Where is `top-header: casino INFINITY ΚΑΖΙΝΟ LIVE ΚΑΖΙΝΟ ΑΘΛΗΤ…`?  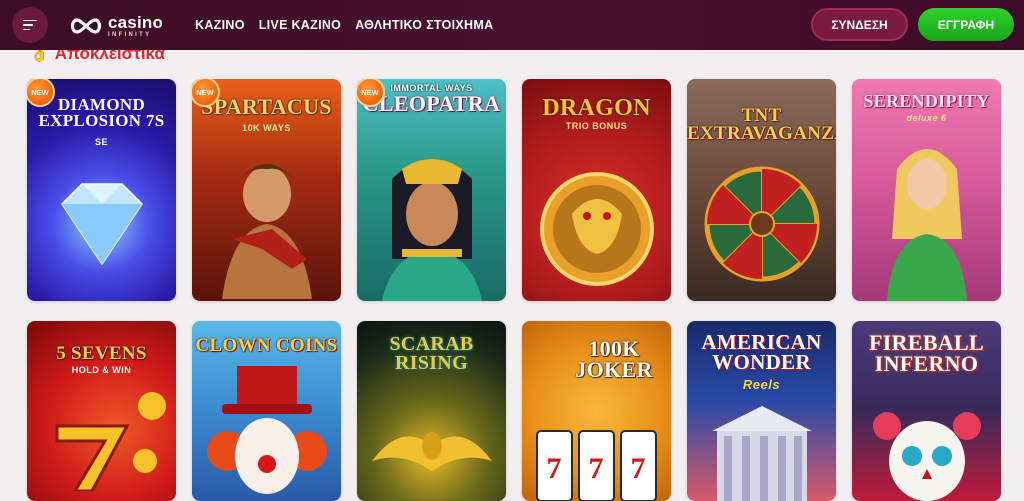
top-header: casino INFINITY ΚΑΖΙΝΟ LIVE ΚΑΖΙΝΟ ΑΘΛΗΤ… is located at coordinates (512, 25).